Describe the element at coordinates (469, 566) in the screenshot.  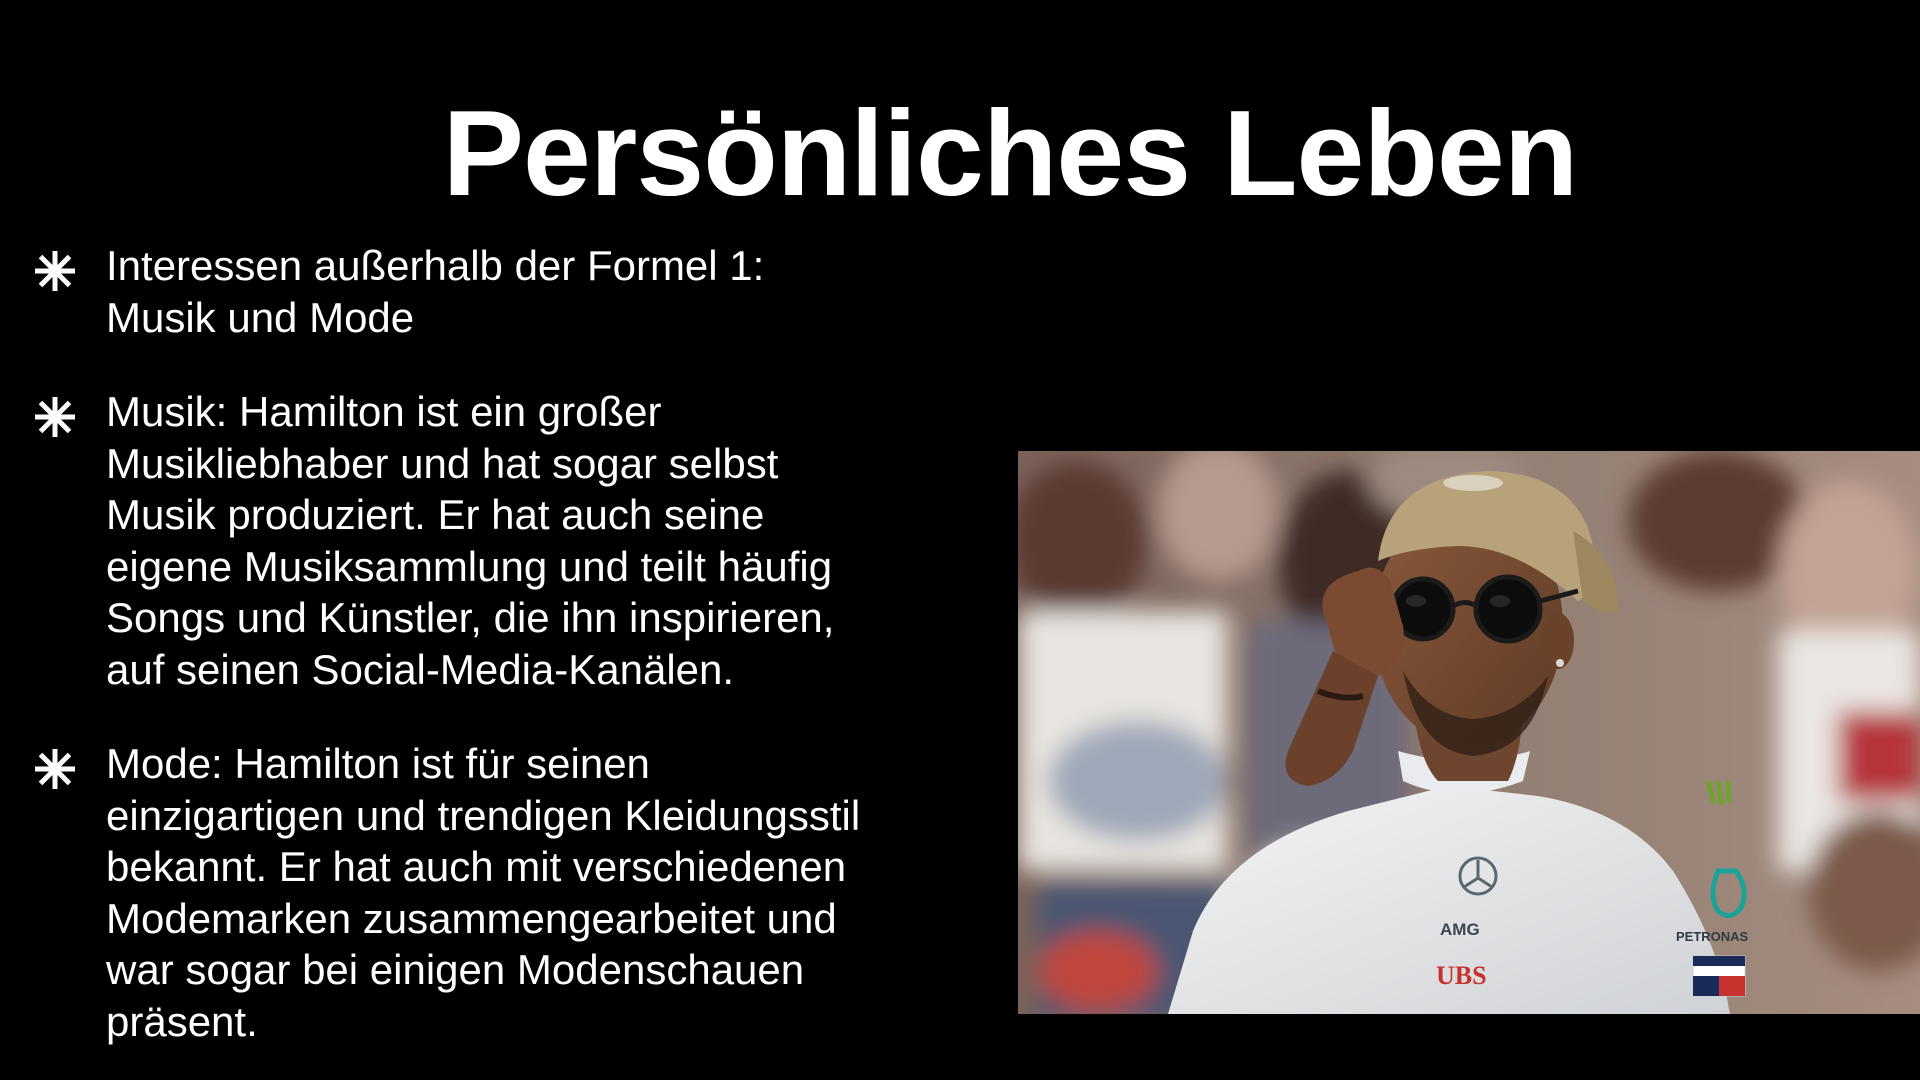
I see `bullet-line: eigene Musiksammlung und teilt häufig` at that location.